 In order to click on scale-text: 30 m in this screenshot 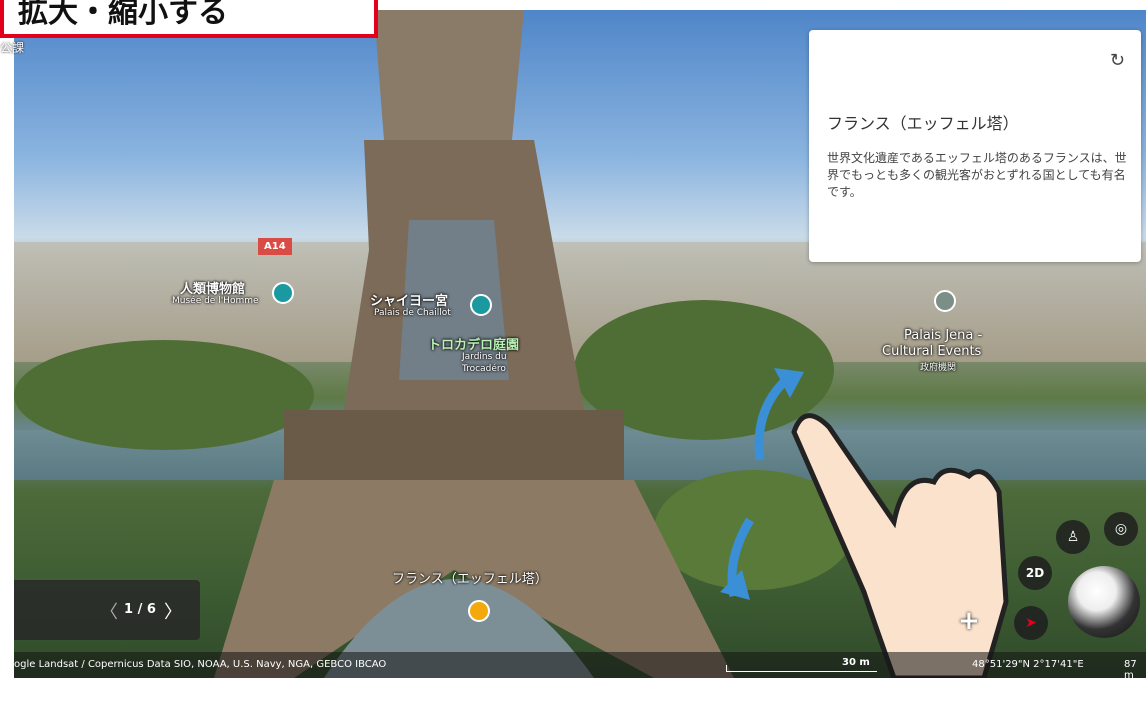, I will do `click(856, 662)`.